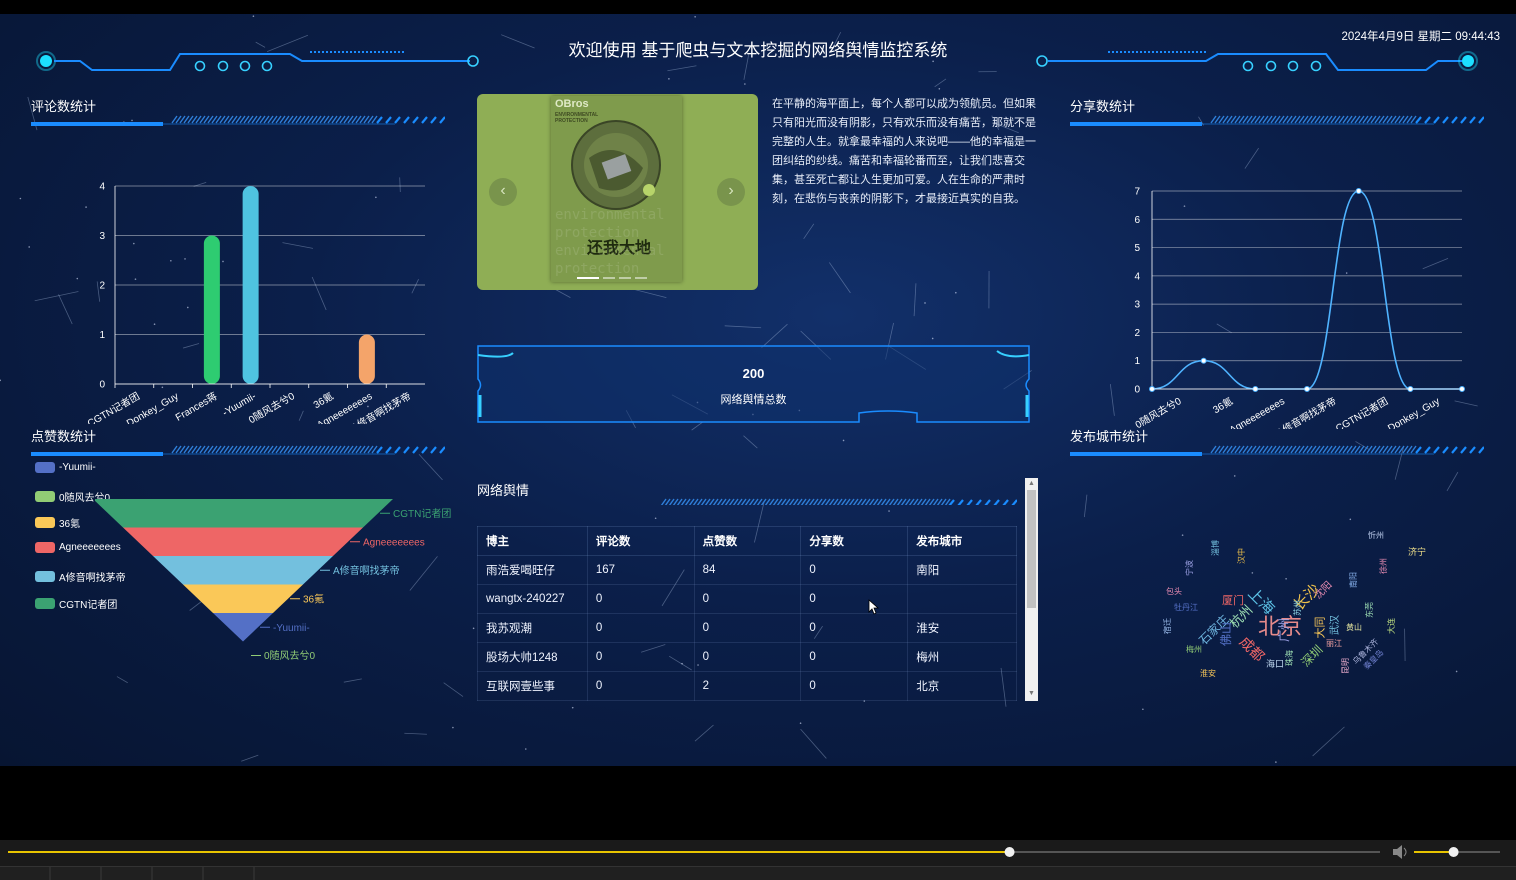 This screenshot has width=1516, height=880. Describe the element at coordinates (854, 541) in the screenshot. I see `column-header: 分享数` at that location.